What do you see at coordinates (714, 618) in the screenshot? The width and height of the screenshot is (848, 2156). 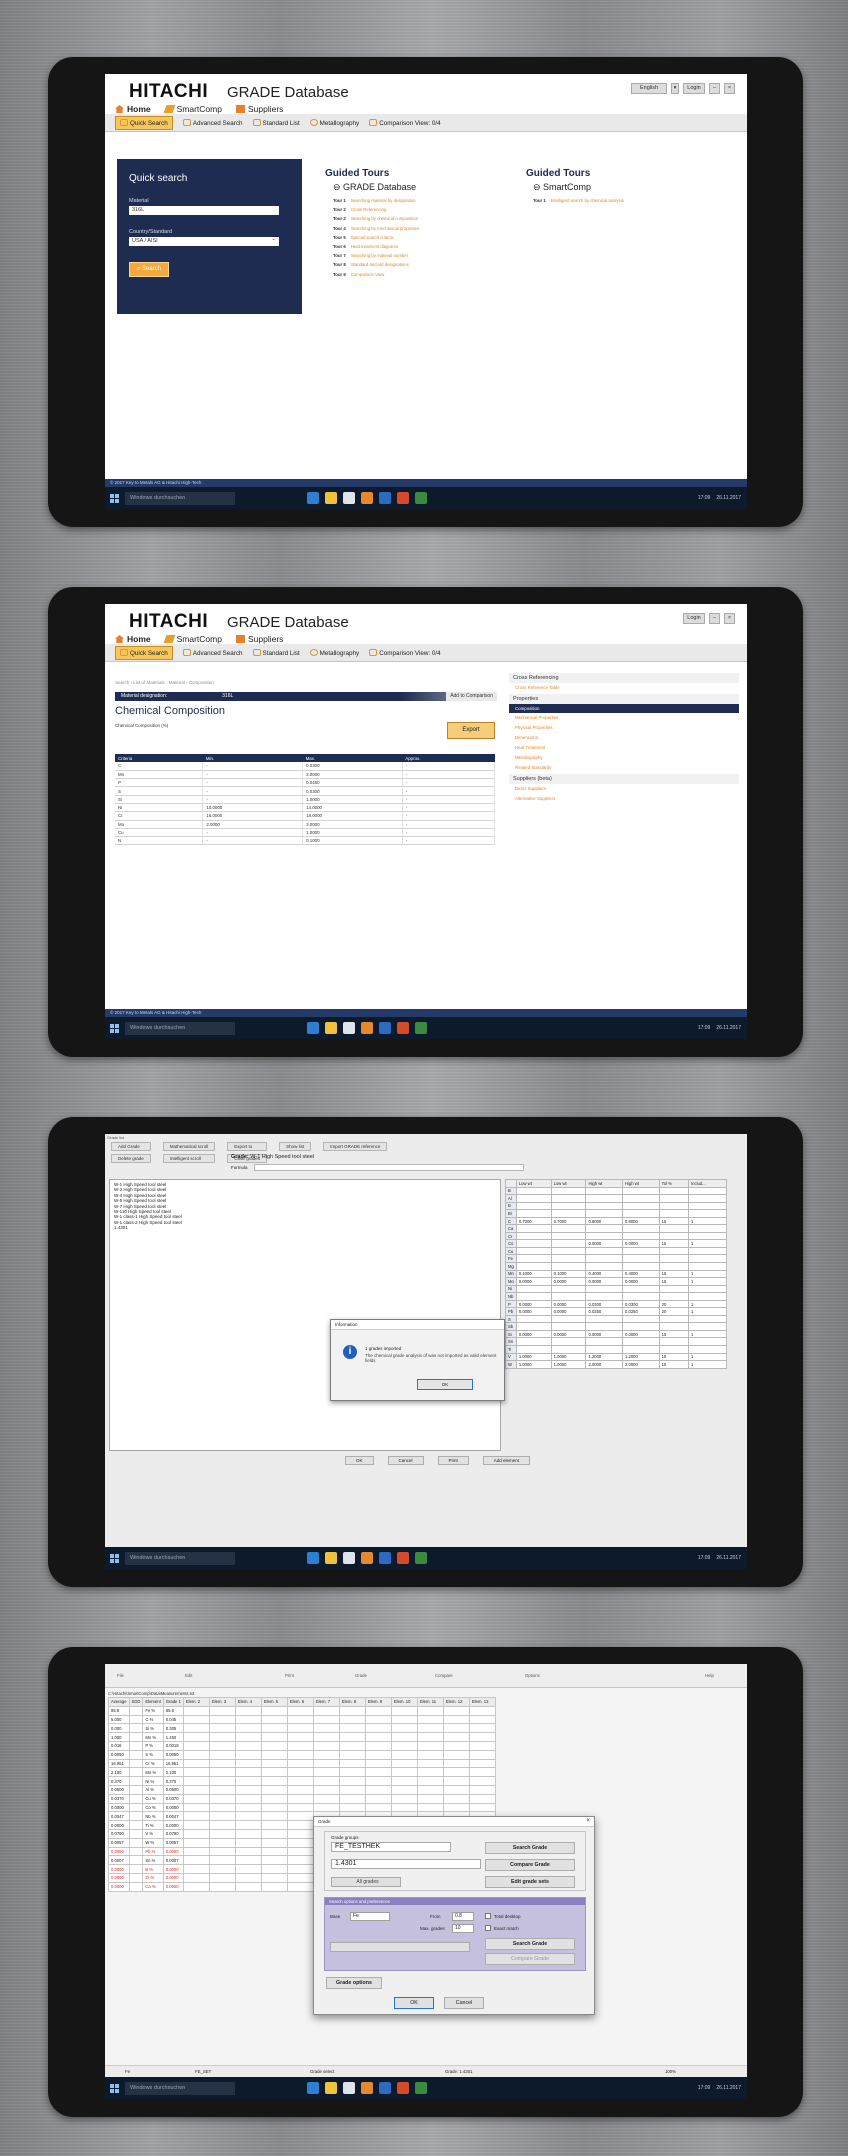 I see `minimize-icon: –` at bounding box center [714, 618].